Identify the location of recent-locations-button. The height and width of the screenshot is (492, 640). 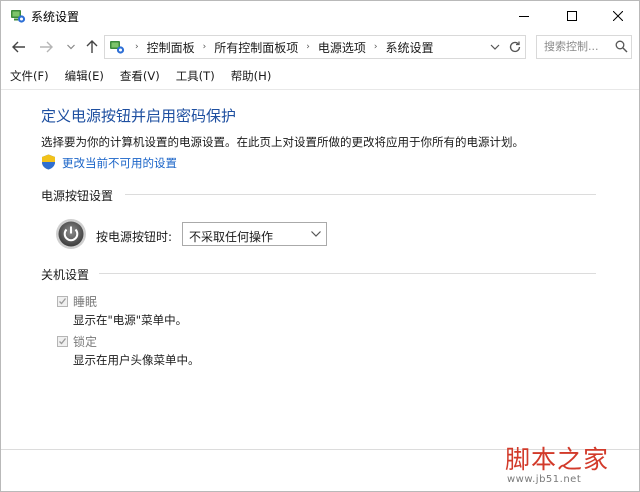
(71, 47).